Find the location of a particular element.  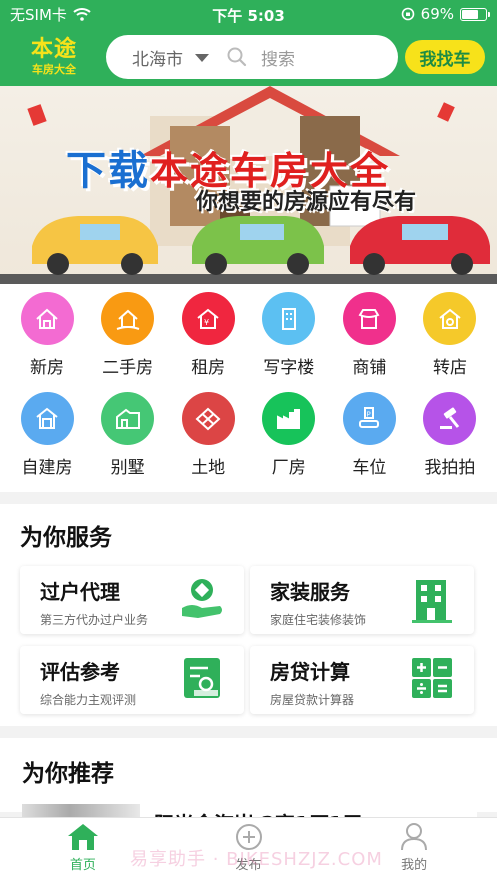

category-item: 土地 is located at coordinates (208, 442).